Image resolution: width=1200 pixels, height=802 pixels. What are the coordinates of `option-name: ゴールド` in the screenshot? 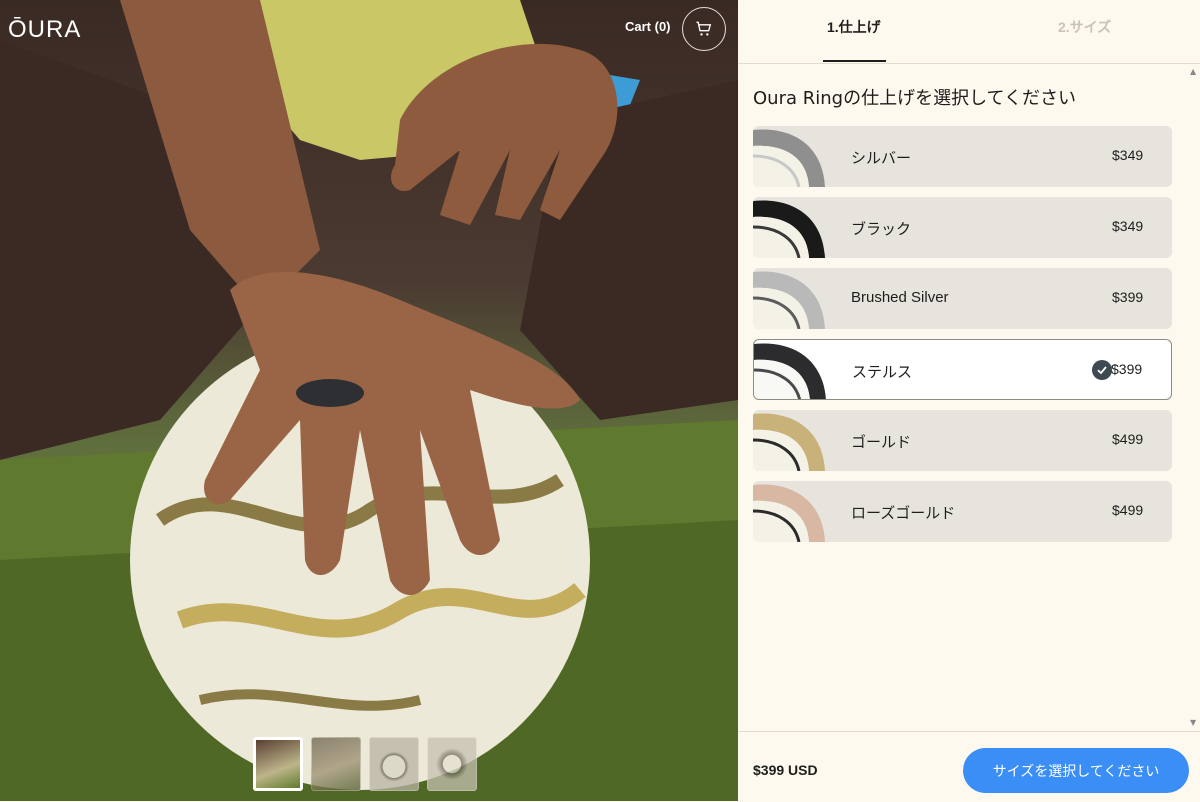 It's located at (881, 442).